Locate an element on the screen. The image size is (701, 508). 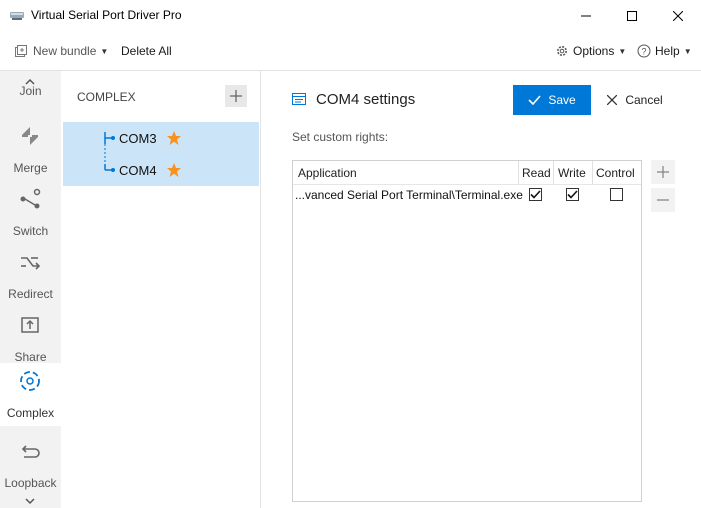
share-icon is located at coordinates (30, 325).